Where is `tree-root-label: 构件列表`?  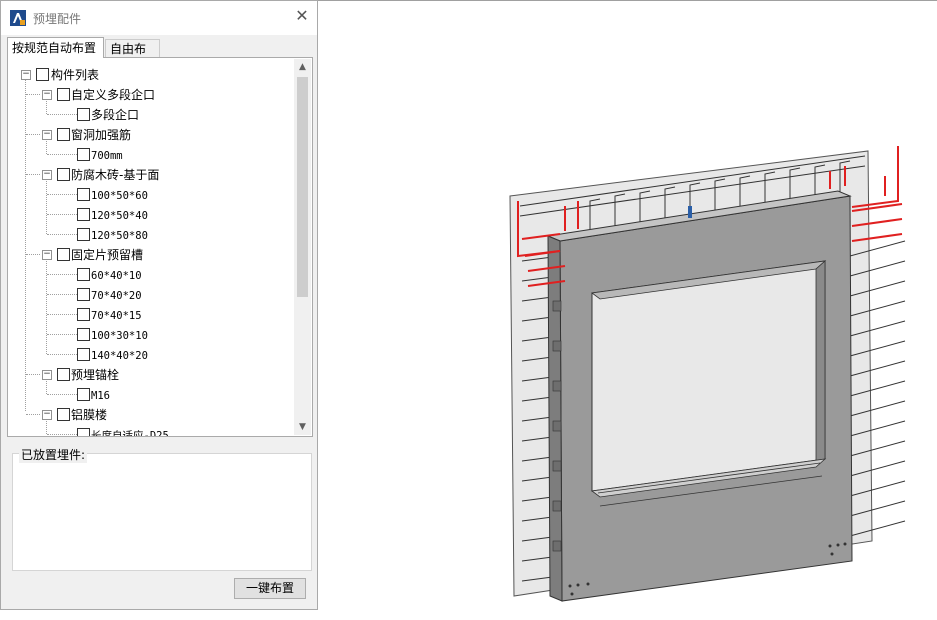 tree-root-label: 构件列表 is located at coordinates (75, 75).